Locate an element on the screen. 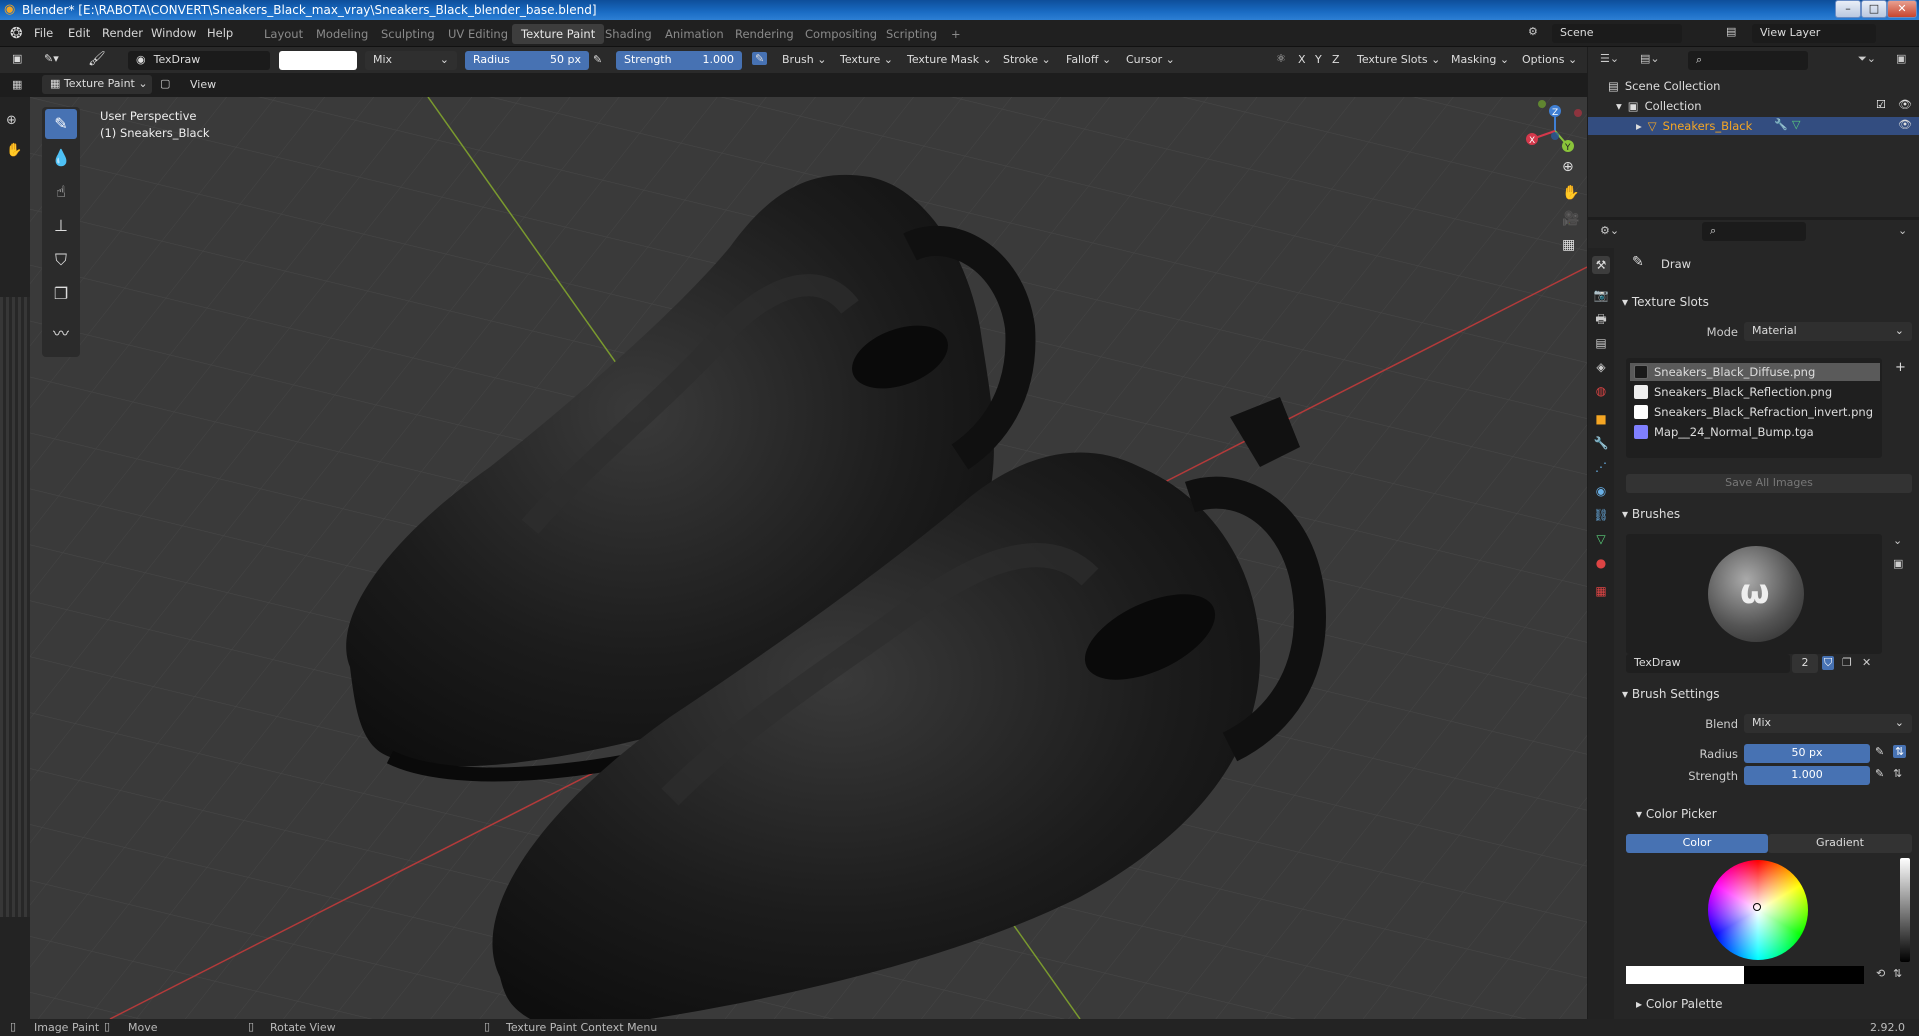  brush-list-toggle-icon: ⌄ is located at coordinates (1897, 540).